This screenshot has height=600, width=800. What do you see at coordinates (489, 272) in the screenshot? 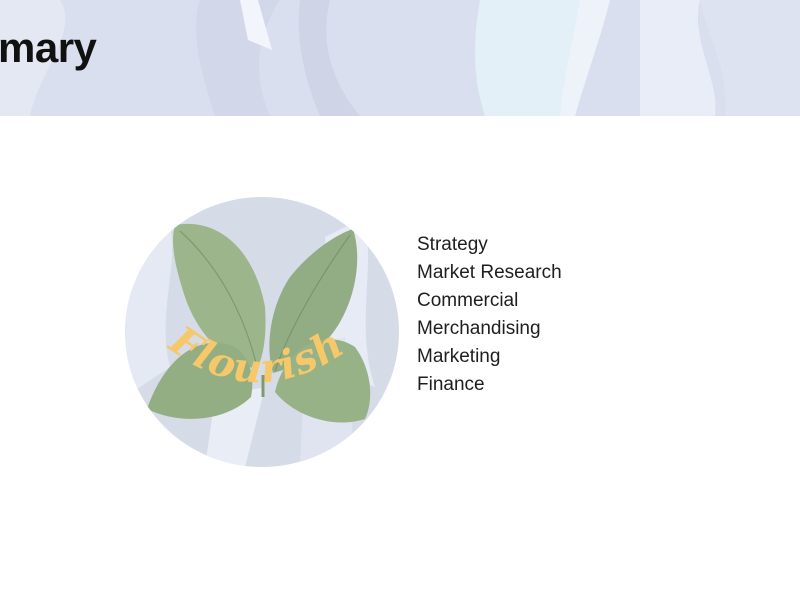
I see `list-item: Market Research` at bounding box center [489, 272].